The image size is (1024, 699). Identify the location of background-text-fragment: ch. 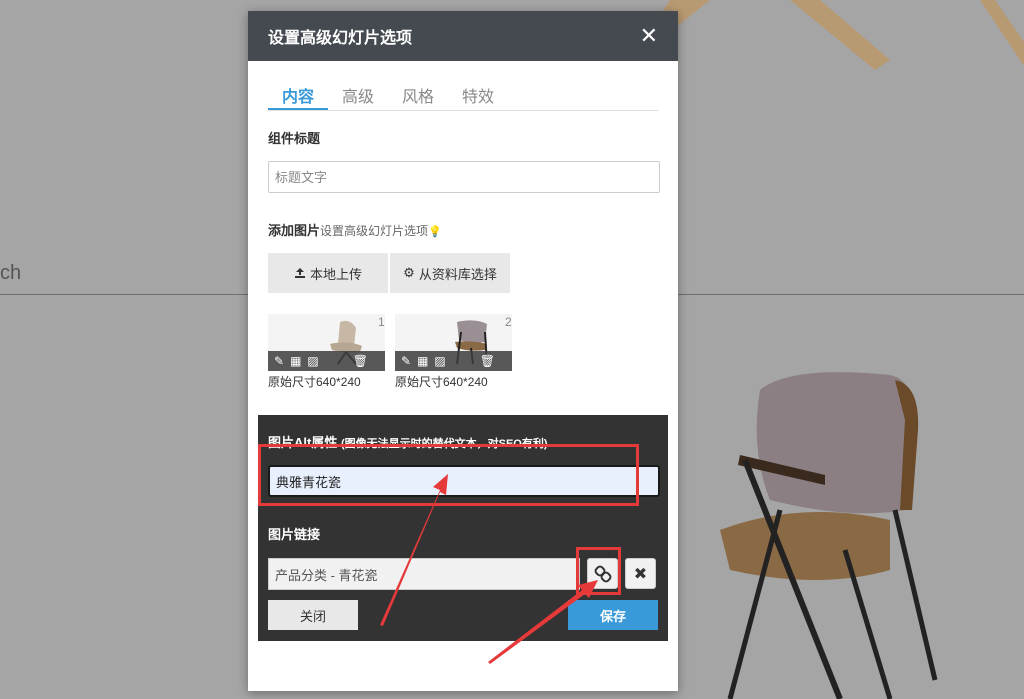
(11, 273).